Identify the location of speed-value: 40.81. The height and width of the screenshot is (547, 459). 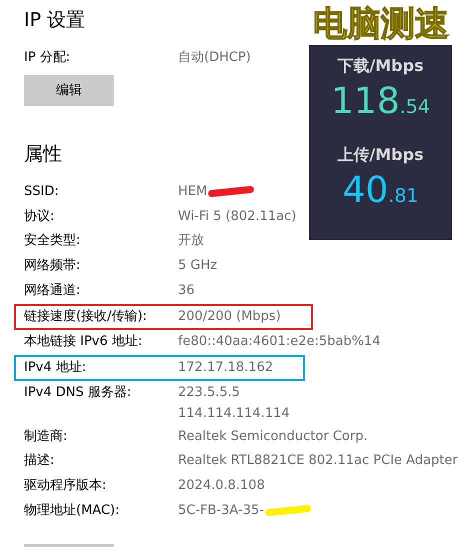
(380, 191).